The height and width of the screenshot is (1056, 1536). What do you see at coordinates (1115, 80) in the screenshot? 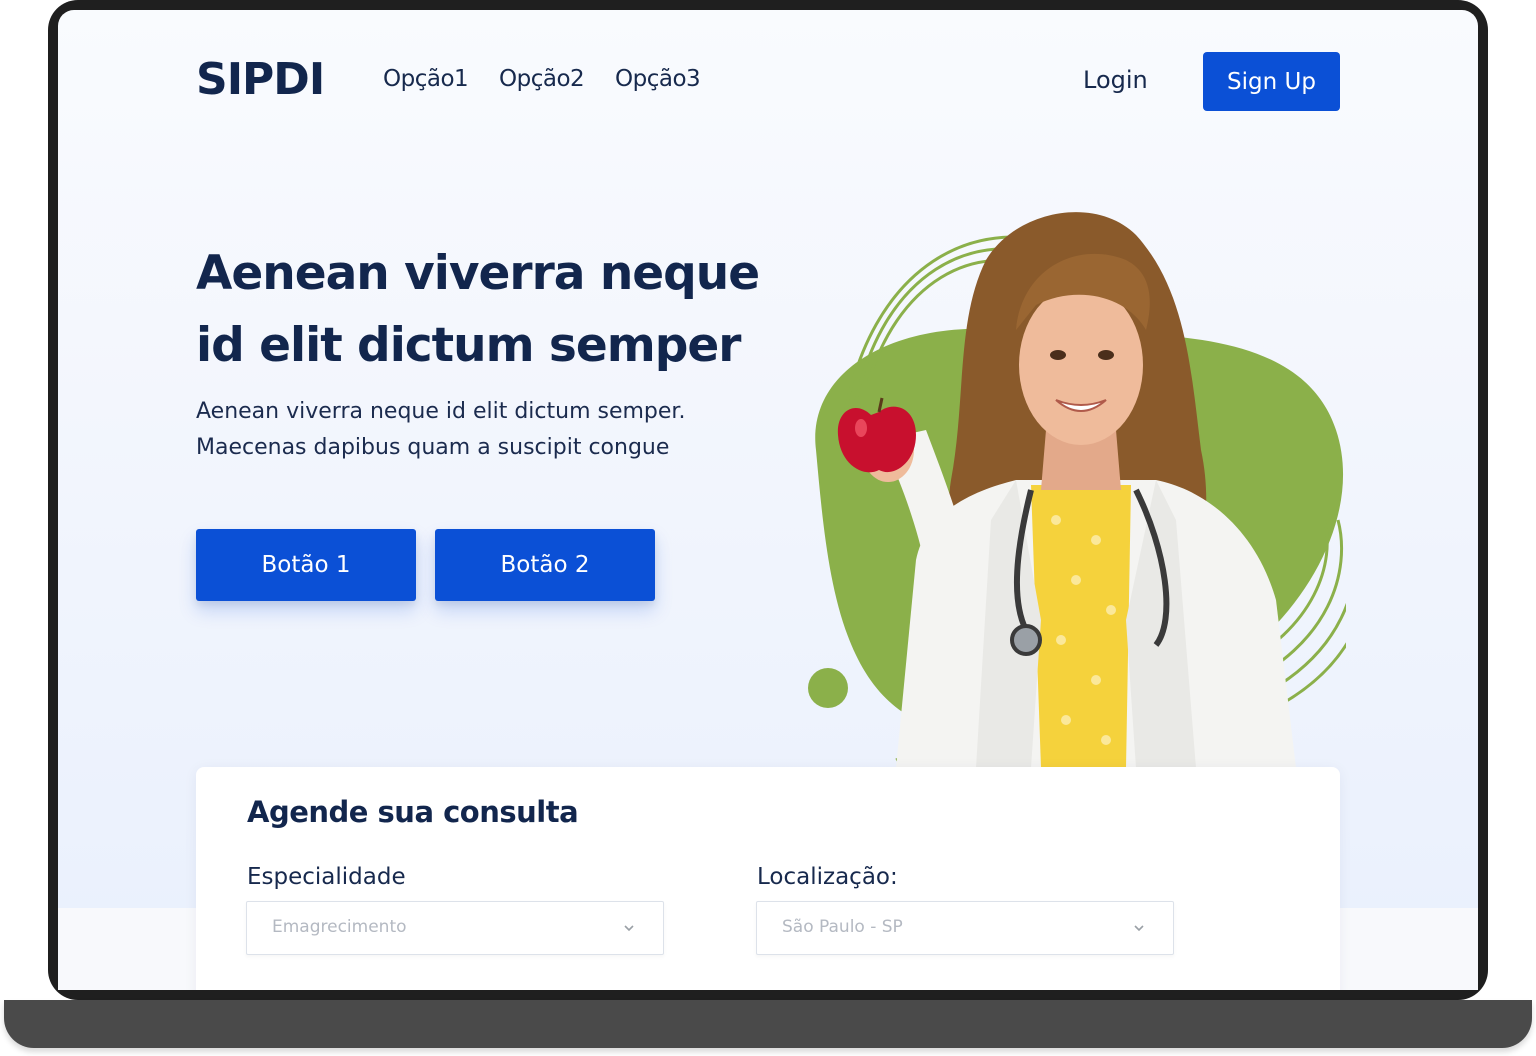
I see `login-link: Login` at bounding box center [1115, 80].